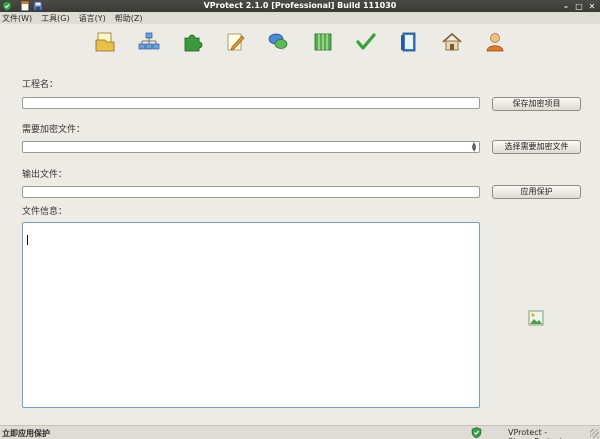 This screenshot has height=439, width=600. Describe the element at coordinates (251, 103) in the screenshot. I see `project-name-input` at that location.